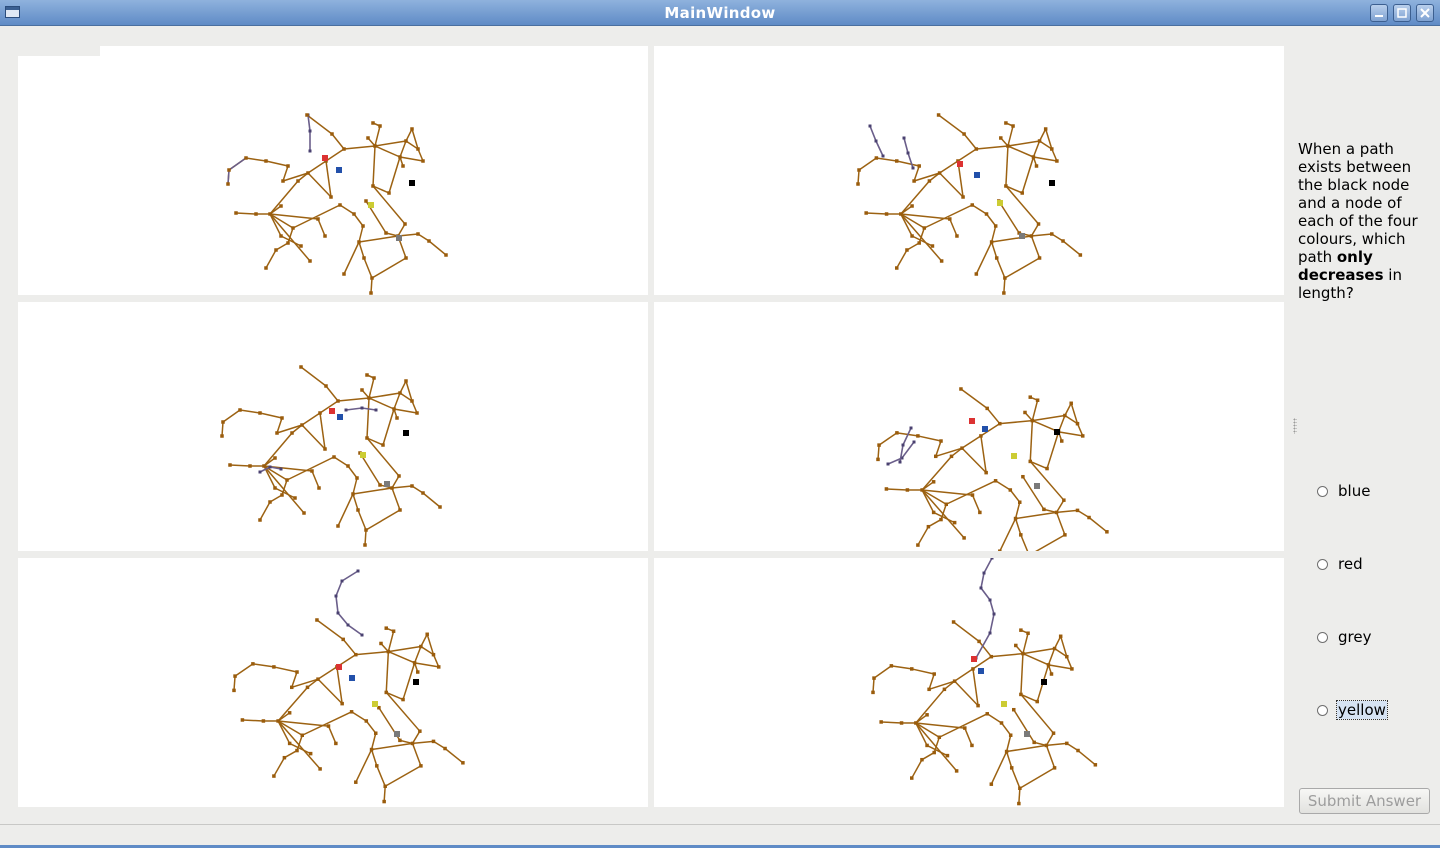  I want to click on splitter-handle, so click(1295, 426).